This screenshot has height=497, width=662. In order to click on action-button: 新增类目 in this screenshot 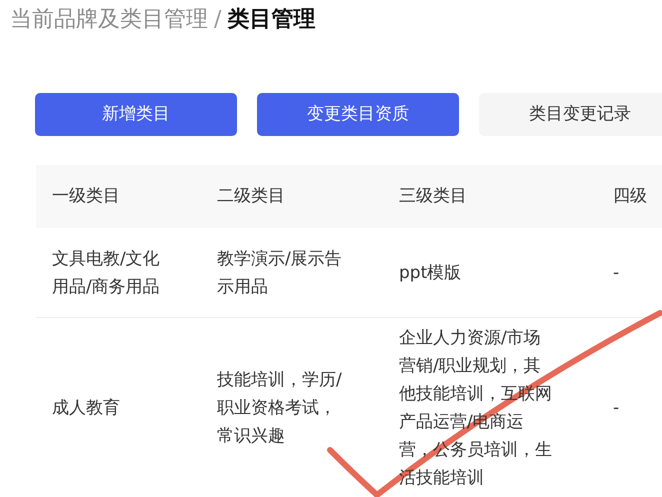, I will do `click(136, 114)`.